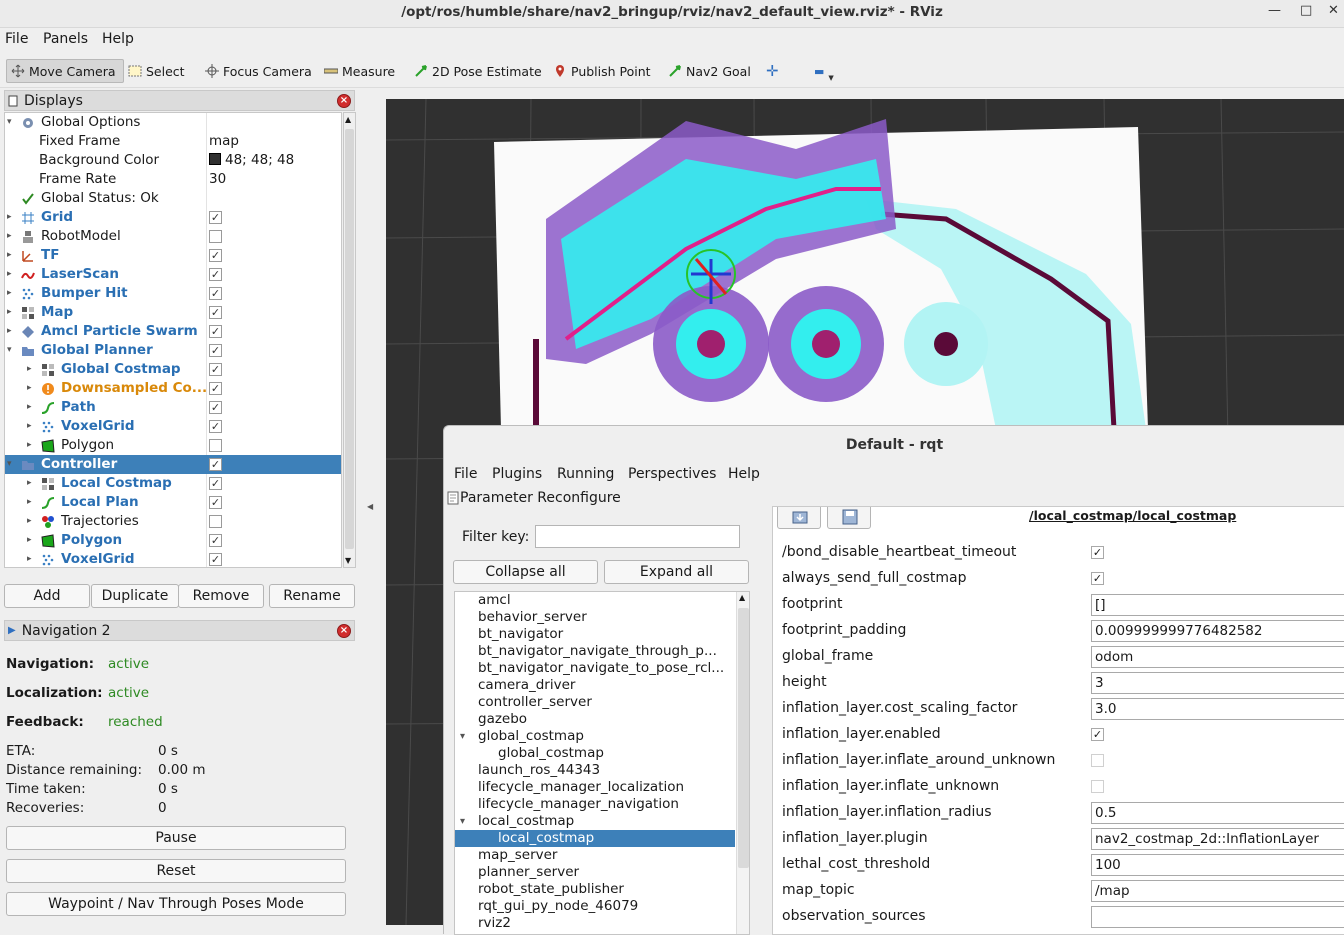 The height and width of the screenshot is (935, 1344). What do you see at coordinates (349, 339) in the screenshot?
I see `scrollbar-thumb` at bounding box center [349, 339].